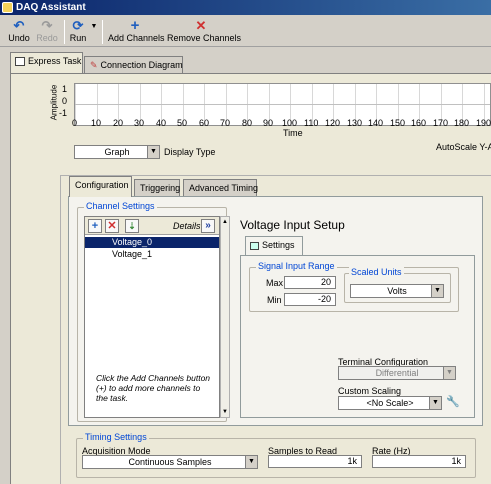  What do you see at coordinates (315, 461) in the screenshot?
I see `samples-to-read-input: 1k` at bounding box center [315, 461].